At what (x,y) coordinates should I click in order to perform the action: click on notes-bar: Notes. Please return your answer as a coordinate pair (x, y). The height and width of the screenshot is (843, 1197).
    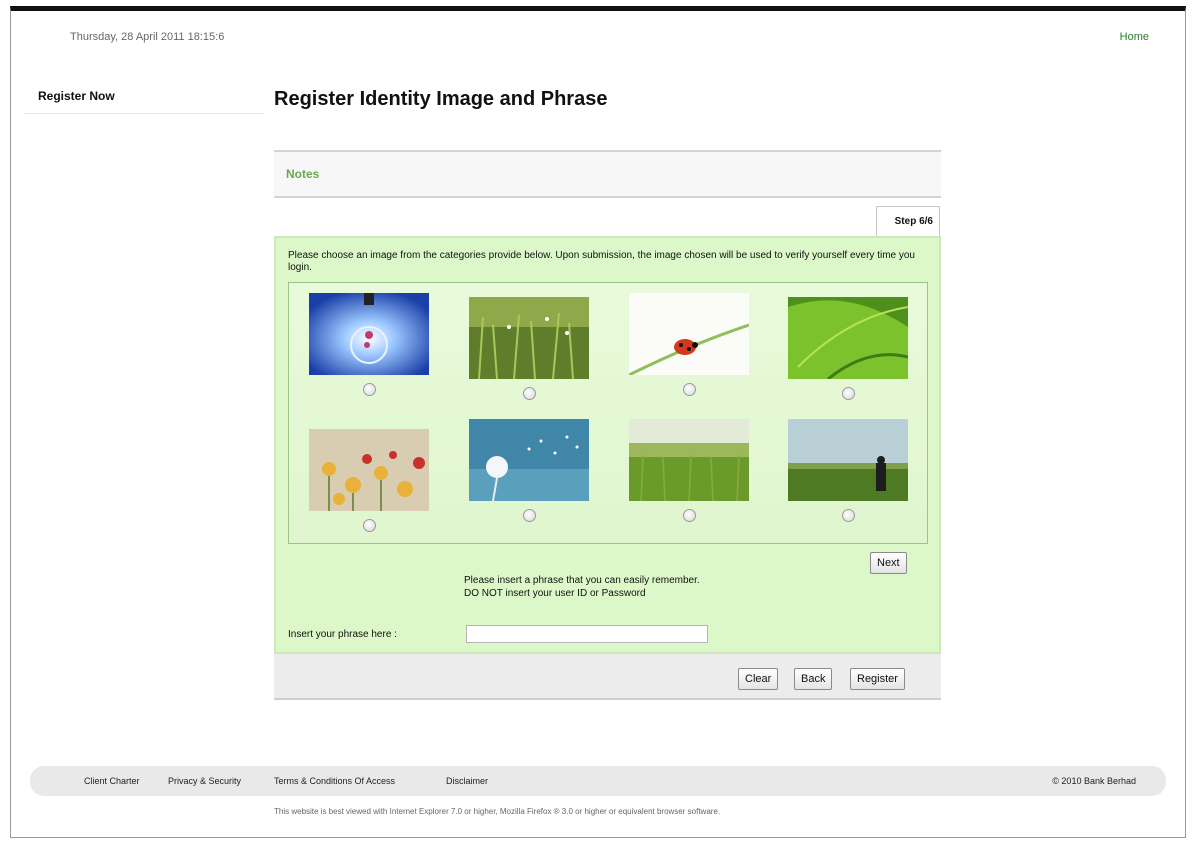
    Looking at the image, I should click on (607, 174).